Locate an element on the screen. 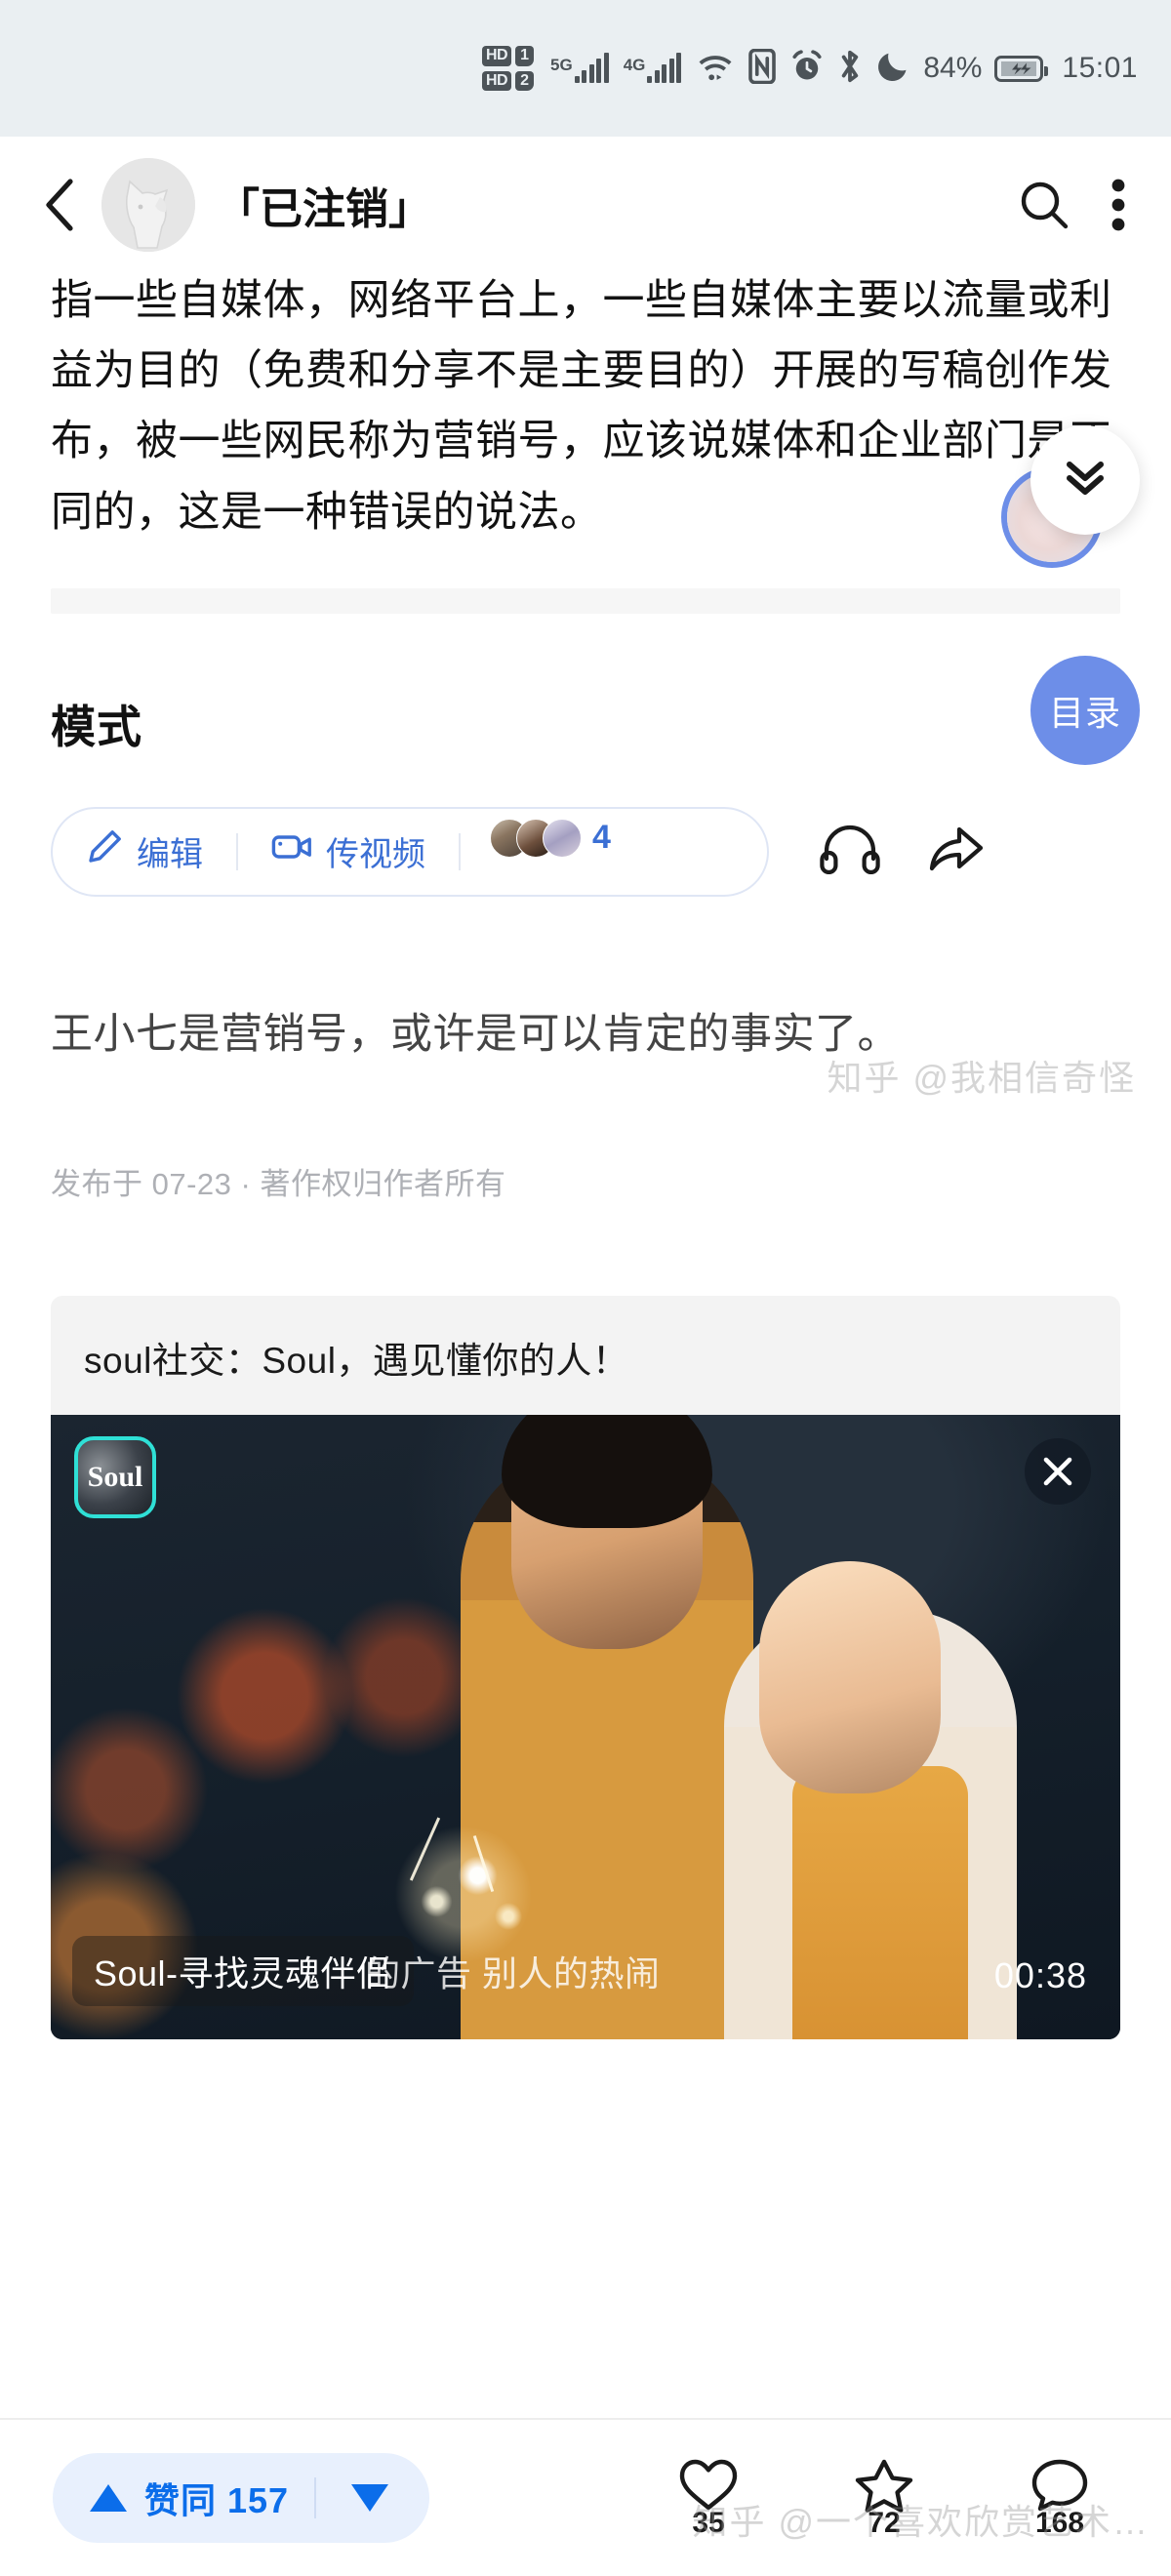  status-bar: HD 1 HD 2 5G 4G 84% 15:01 is located at coordinates (585, 68).